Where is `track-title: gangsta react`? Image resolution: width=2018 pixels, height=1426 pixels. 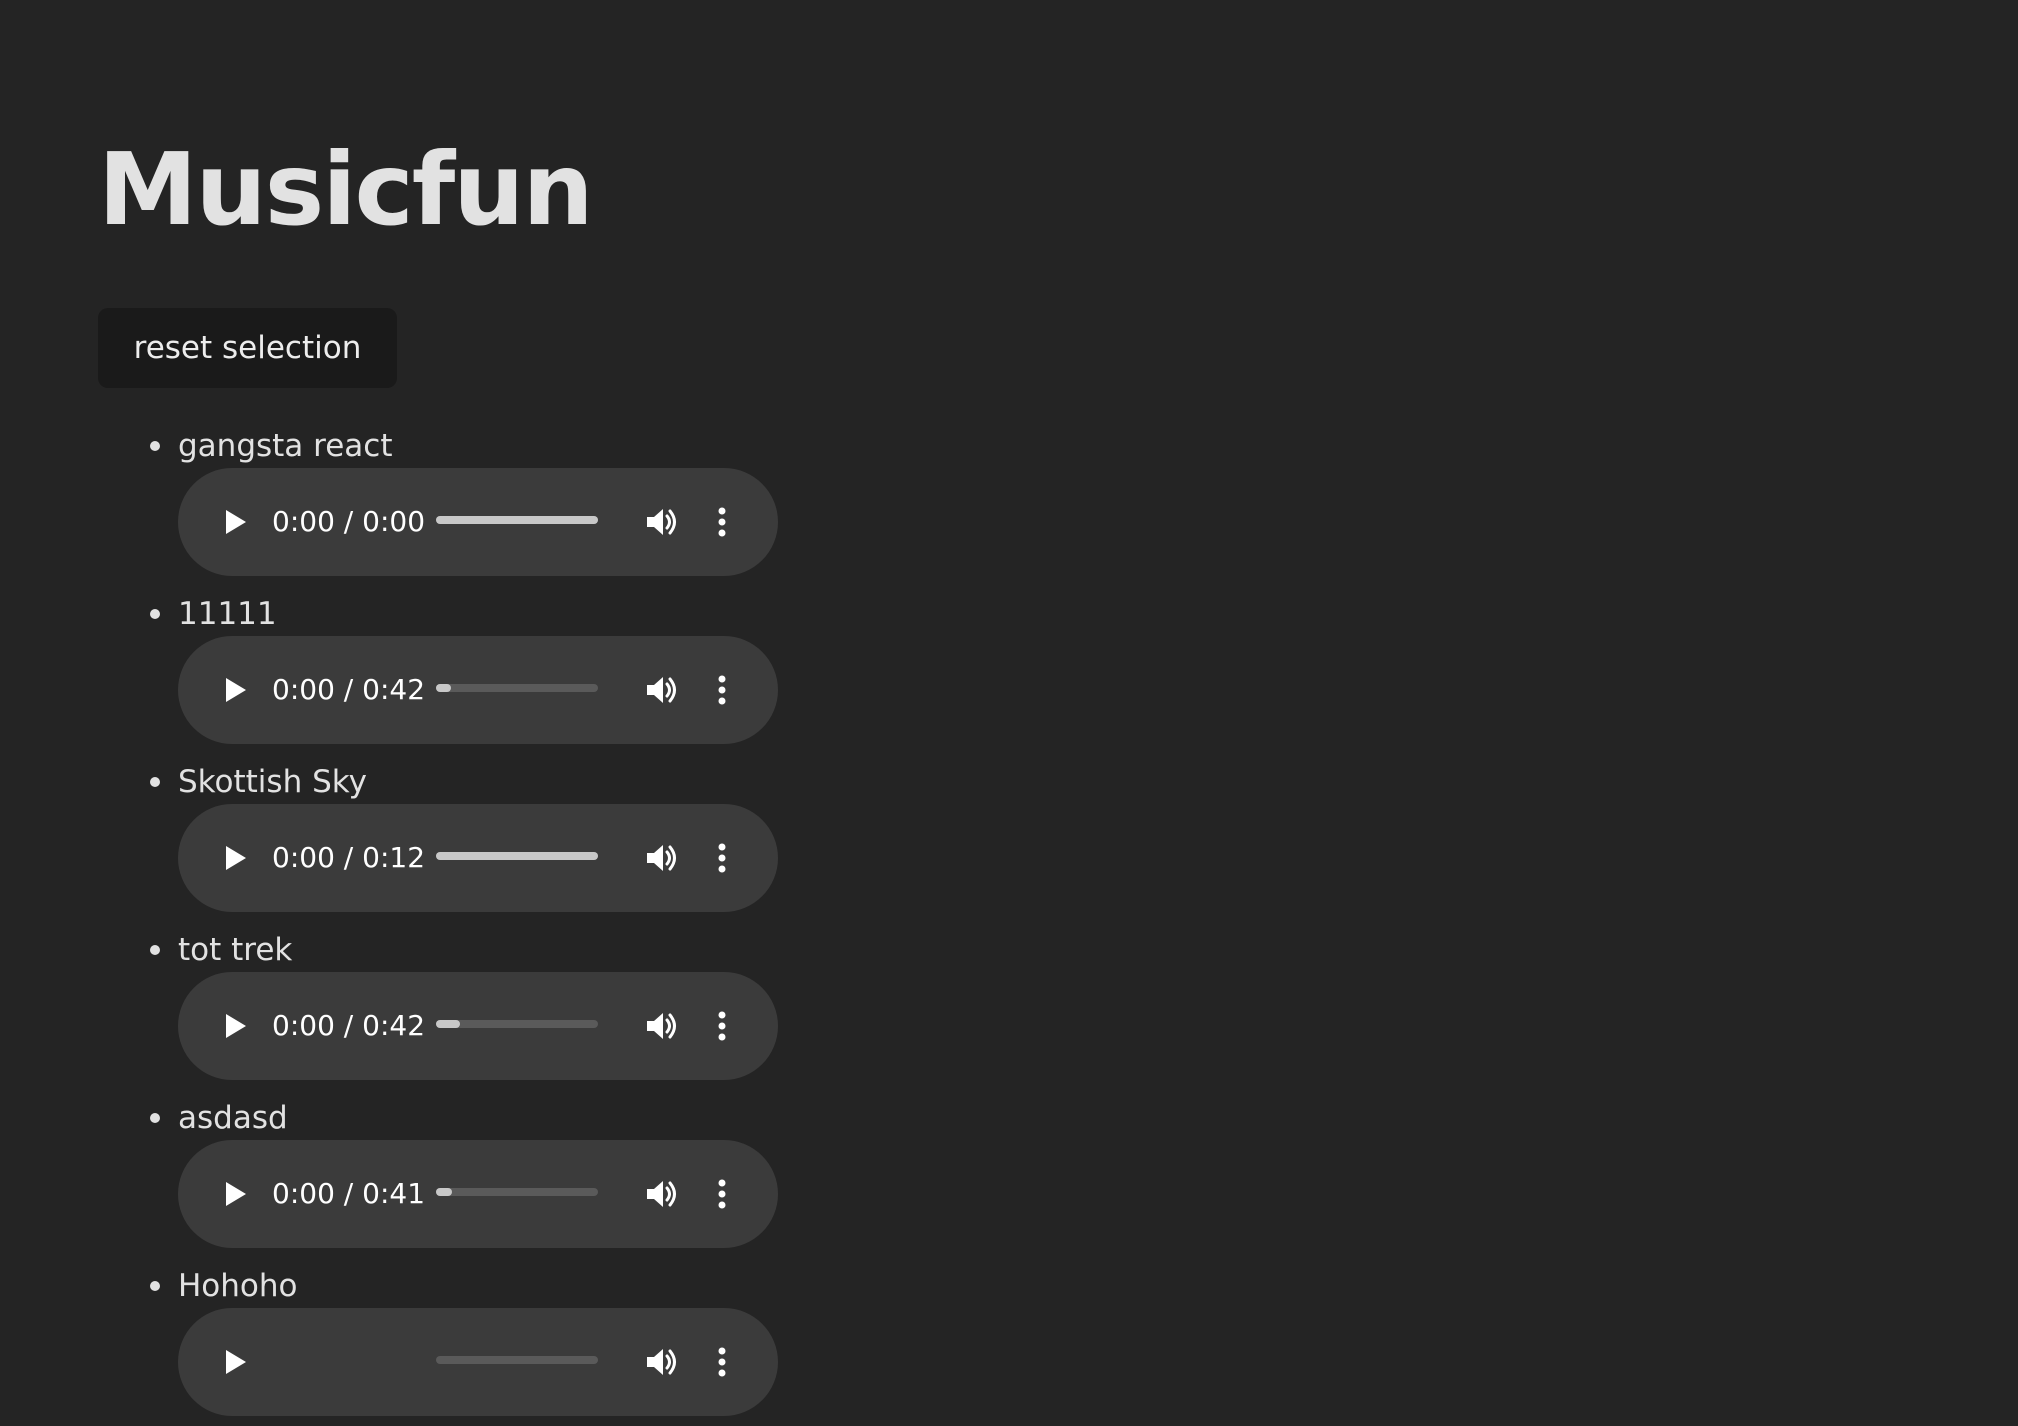 track-title: gangsta react is located at coordinates (285, 446).